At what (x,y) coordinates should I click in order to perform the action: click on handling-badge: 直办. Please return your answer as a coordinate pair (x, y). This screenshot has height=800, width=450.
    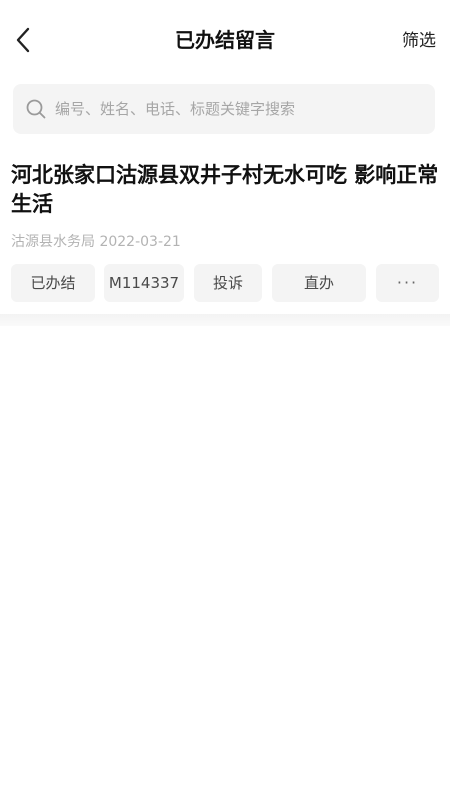
    Looking at the image, I should click on (319, 283).